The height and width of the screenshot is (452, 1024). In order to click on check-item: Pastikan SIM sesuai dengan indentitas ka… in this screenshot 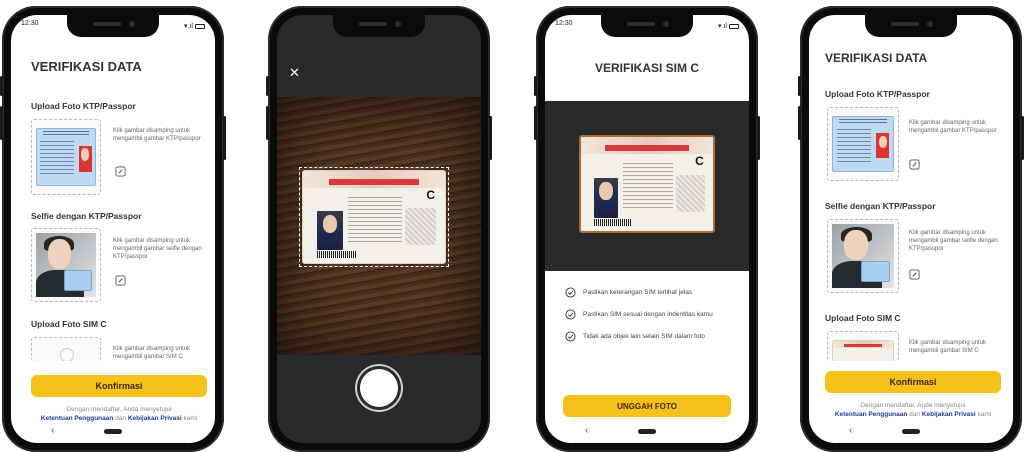, I will do `click(648, 314)`.